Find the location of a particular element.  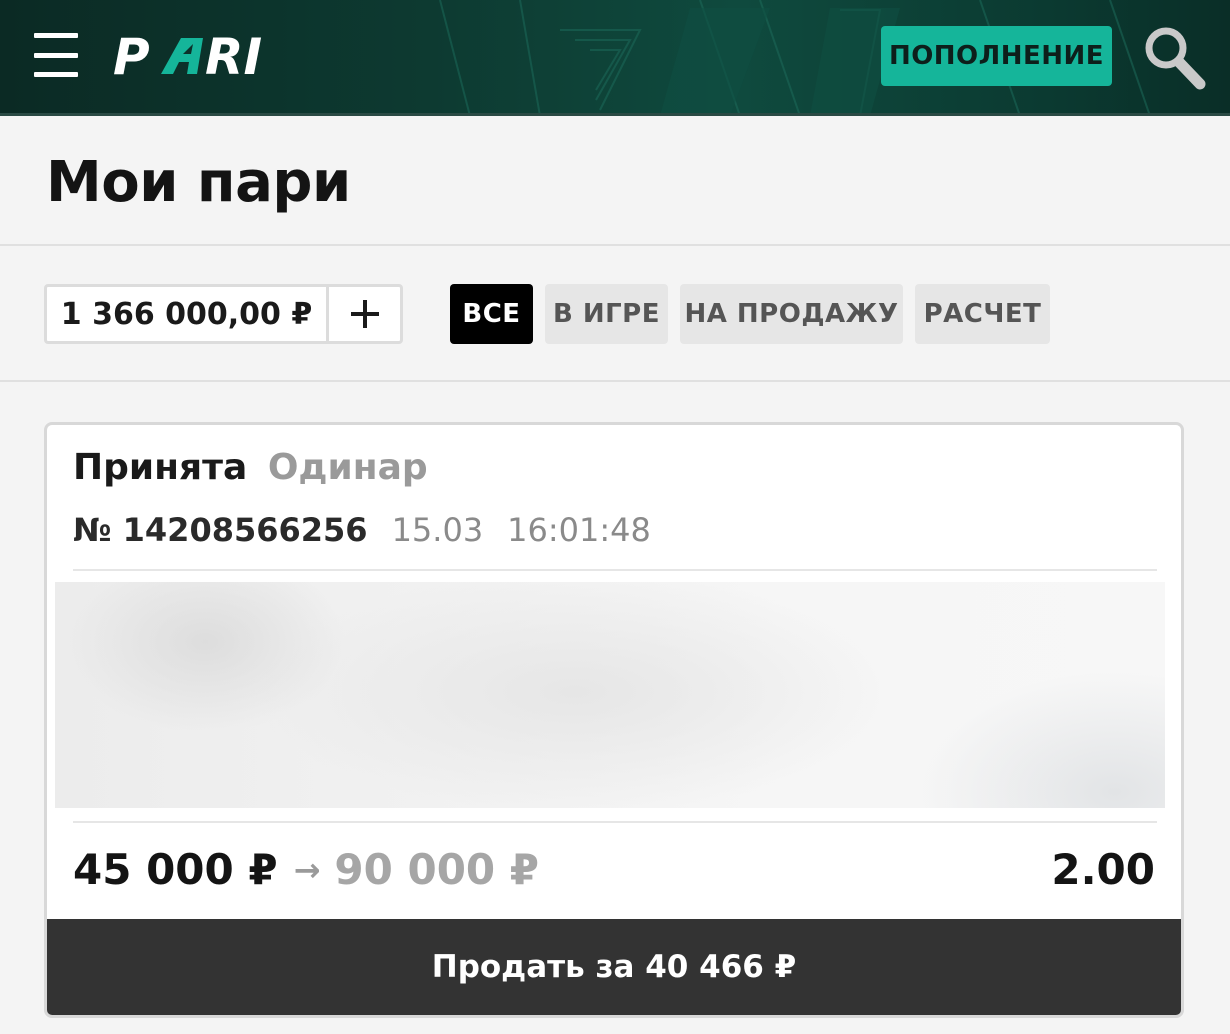

plus-icon is located at coordinates (364, 314).